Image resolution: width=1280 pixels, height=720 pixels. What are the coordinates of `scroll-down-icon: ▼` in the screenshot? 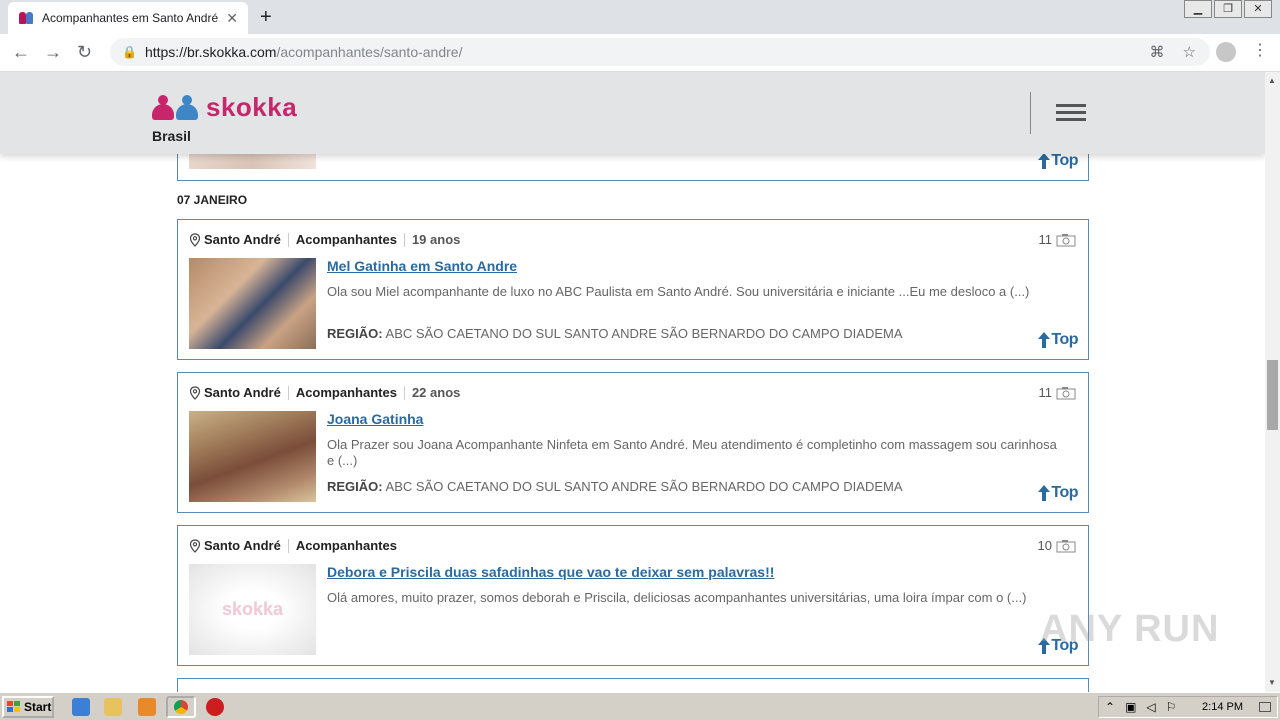 It's located at (1272, 682).